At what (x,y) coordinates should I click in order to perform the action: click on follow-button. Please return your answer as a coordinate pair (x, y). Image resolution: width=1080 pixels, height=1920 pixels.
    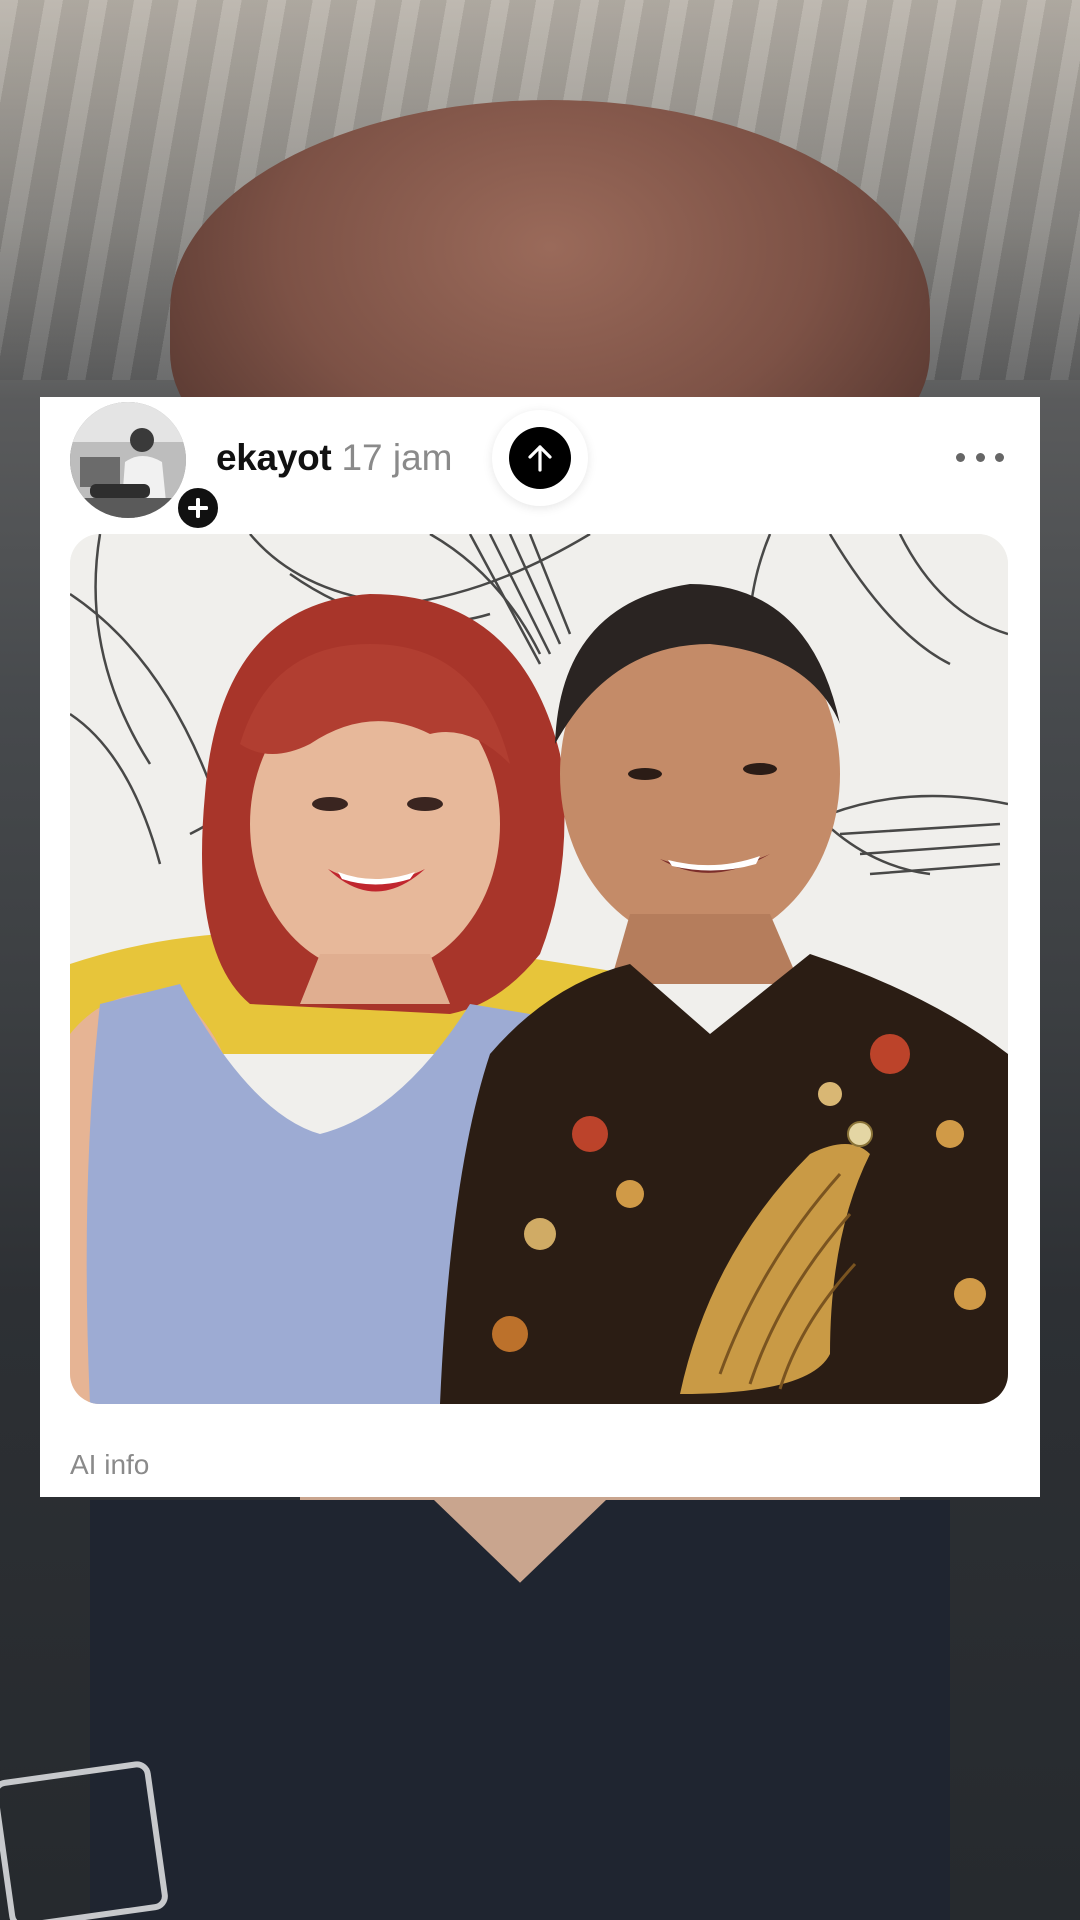
    Looking at the image, I should click on (198, 508).